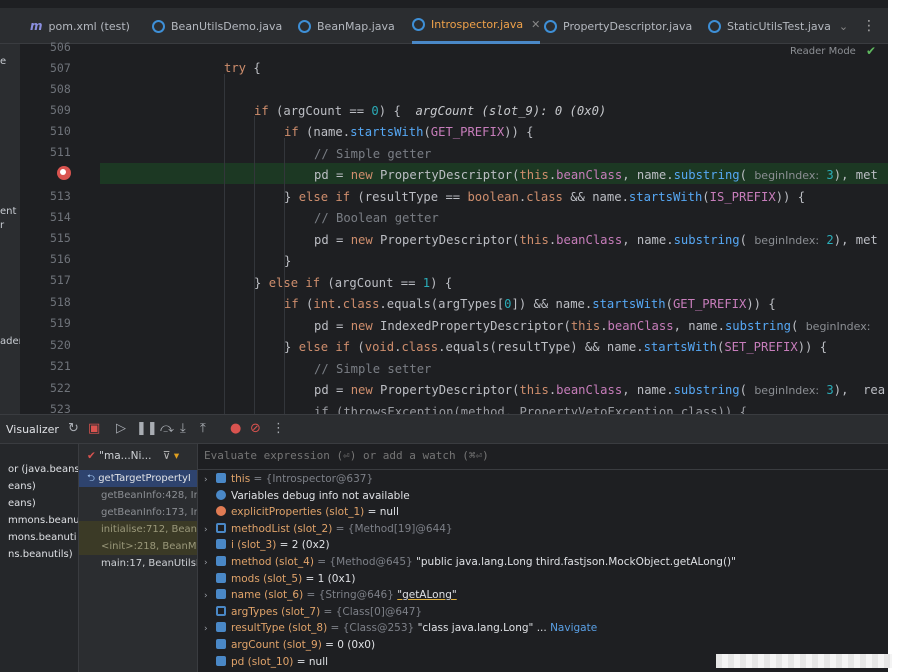 This screenshot has height=672, width=903. I want to click on code-line-510: if (name.startsWith(GET_PREFIX)) {, so click(409, 132).